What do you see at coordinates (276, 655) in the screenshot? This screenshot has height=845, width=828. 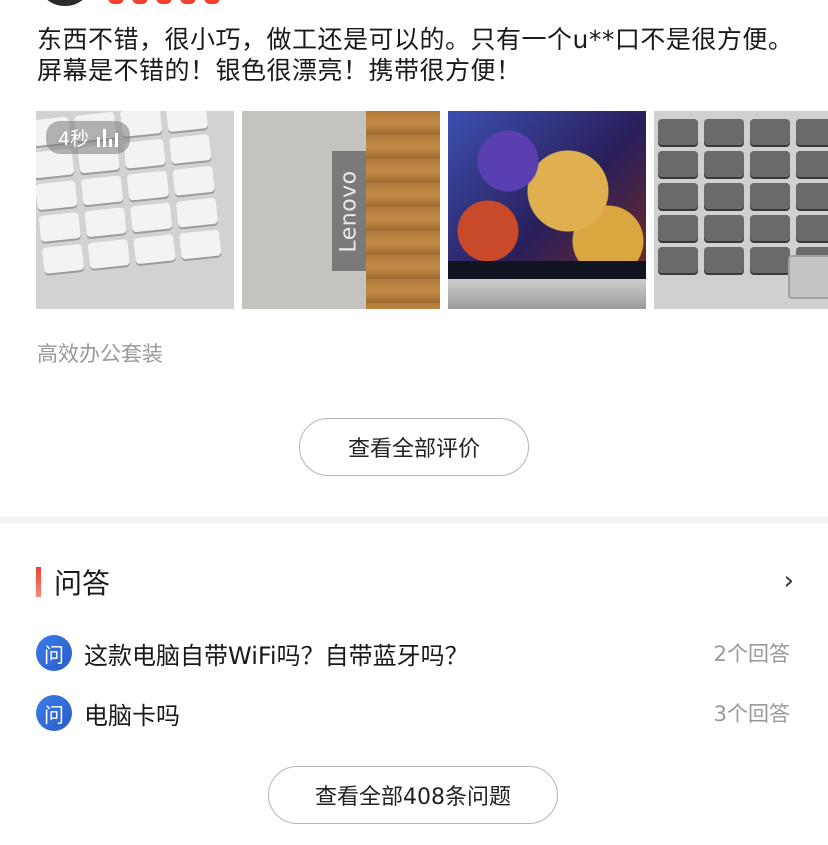 I see `question-text: 这款电脑自带WiFi吗？自带蓝牙吗？` at bounding box center [276, 655].